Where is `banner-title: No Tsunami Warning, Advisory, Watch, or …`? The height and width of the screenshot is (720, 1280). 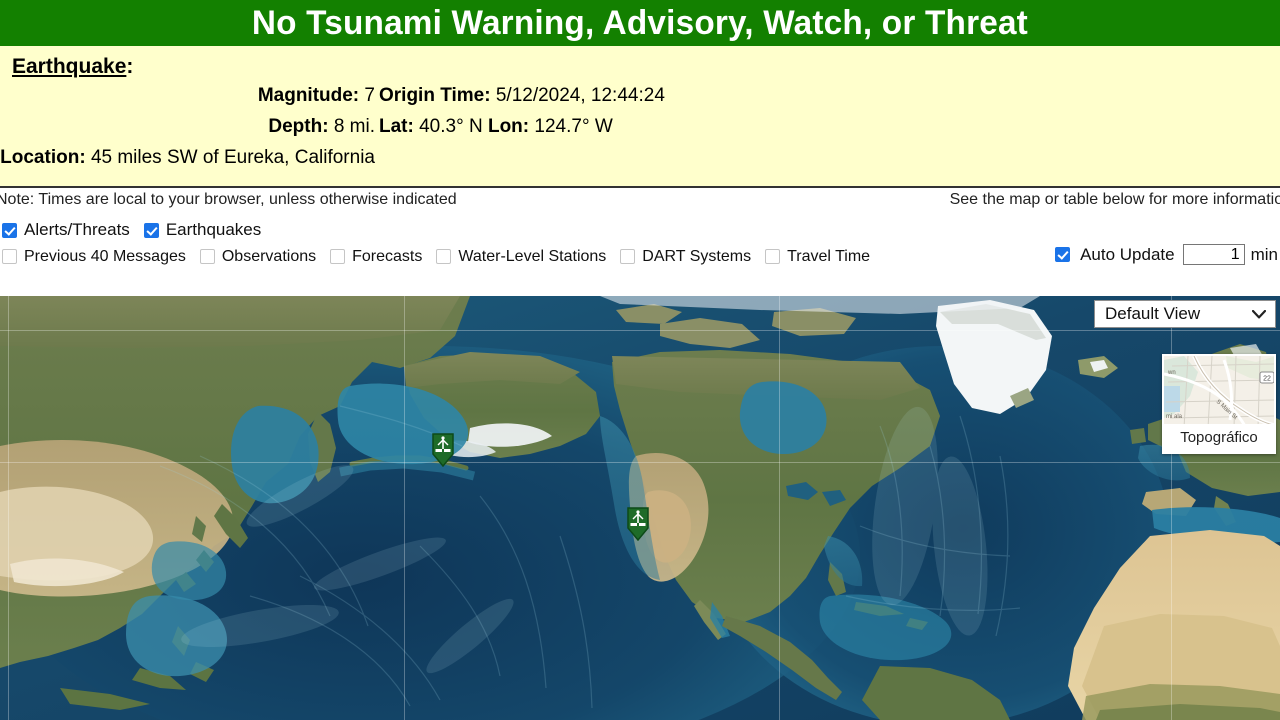
banner-title: No Tsunami Warning, Advisory, Watch, or … is located at coordinates (640, 22).